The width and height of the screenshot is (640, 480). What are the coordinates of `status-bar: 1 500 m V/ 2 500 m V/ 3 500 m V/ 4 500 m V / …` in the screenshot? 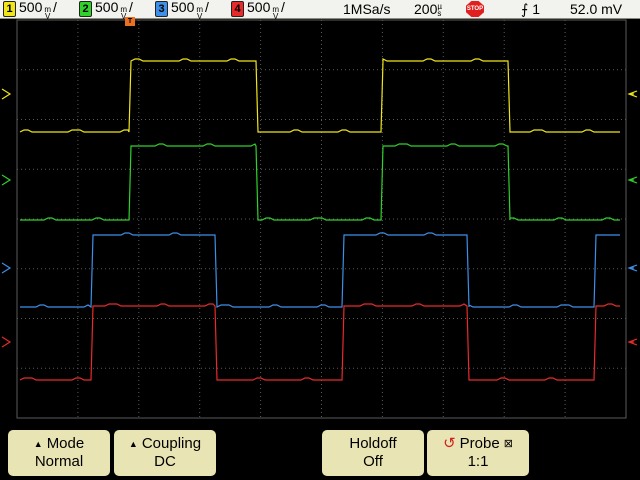 It's located at (320, 10).